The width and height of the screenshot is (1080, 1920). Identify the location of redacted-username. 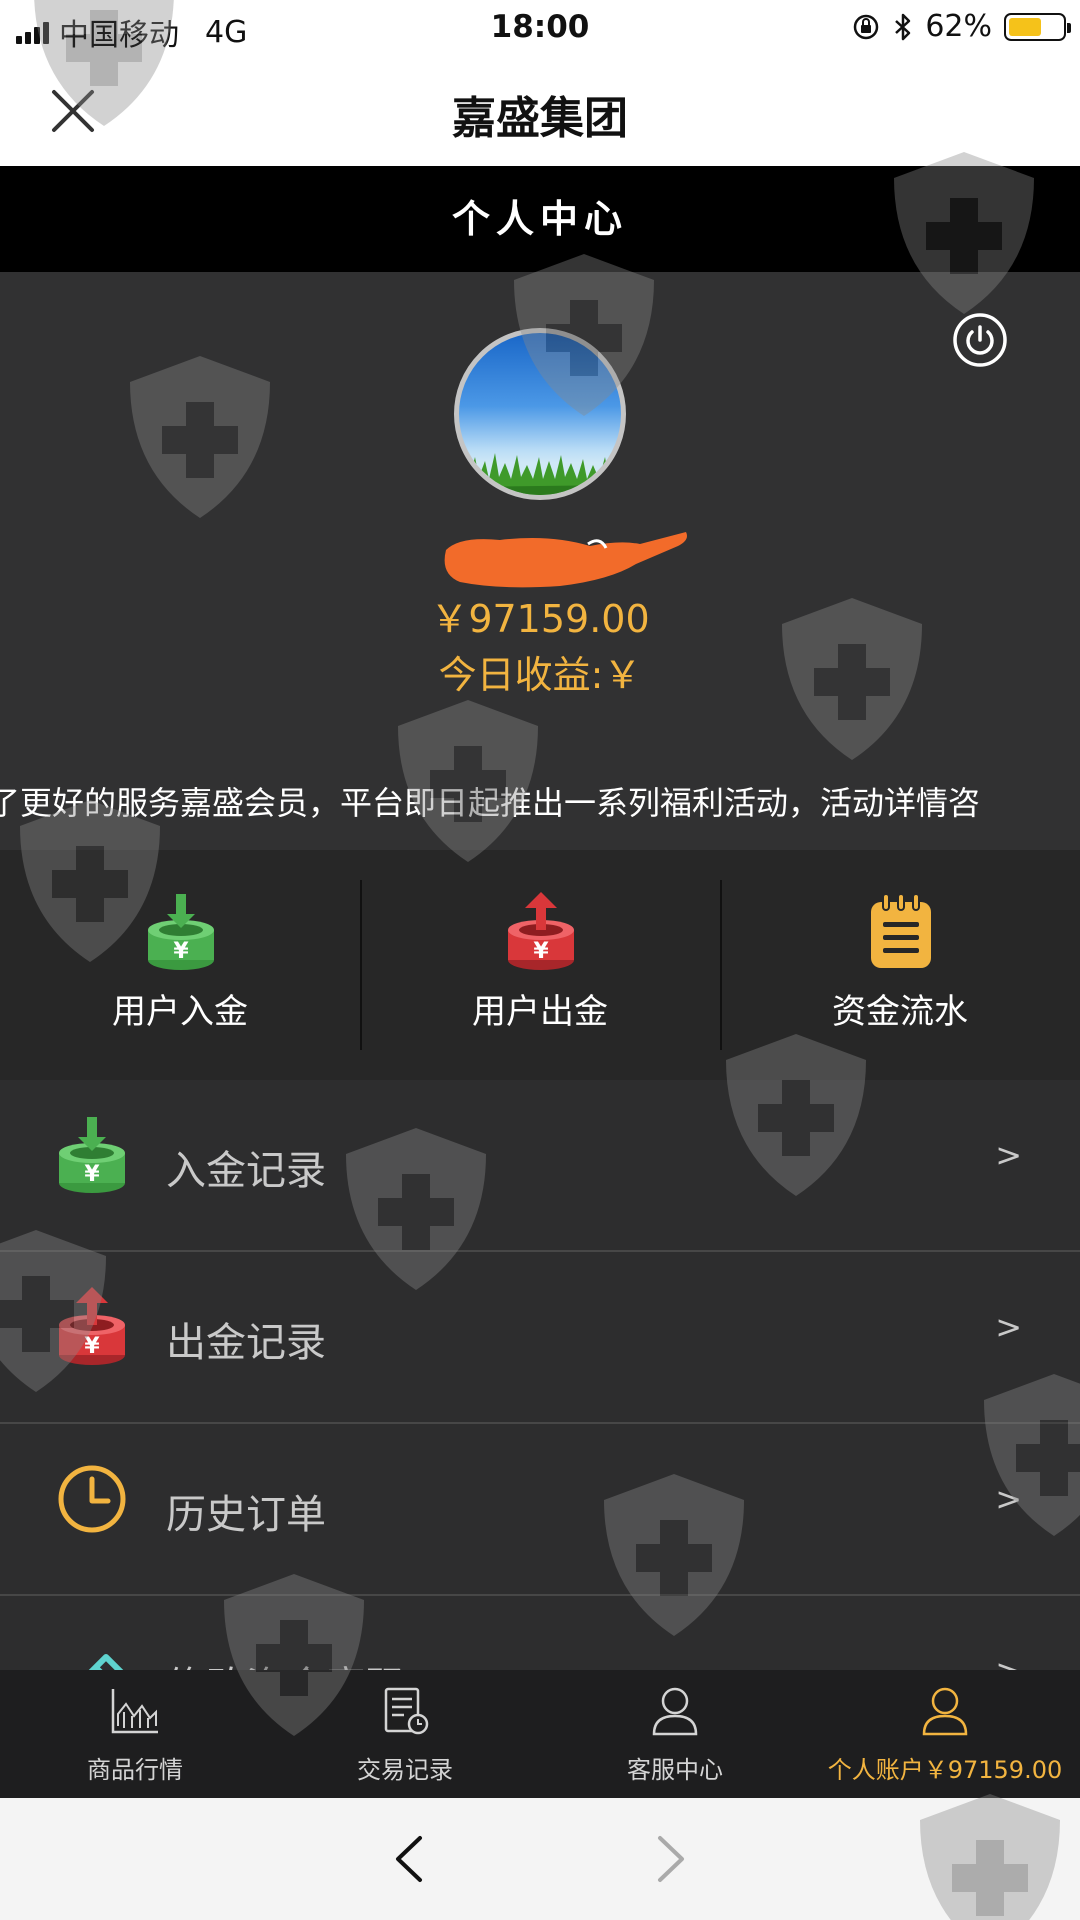
(565, 560).